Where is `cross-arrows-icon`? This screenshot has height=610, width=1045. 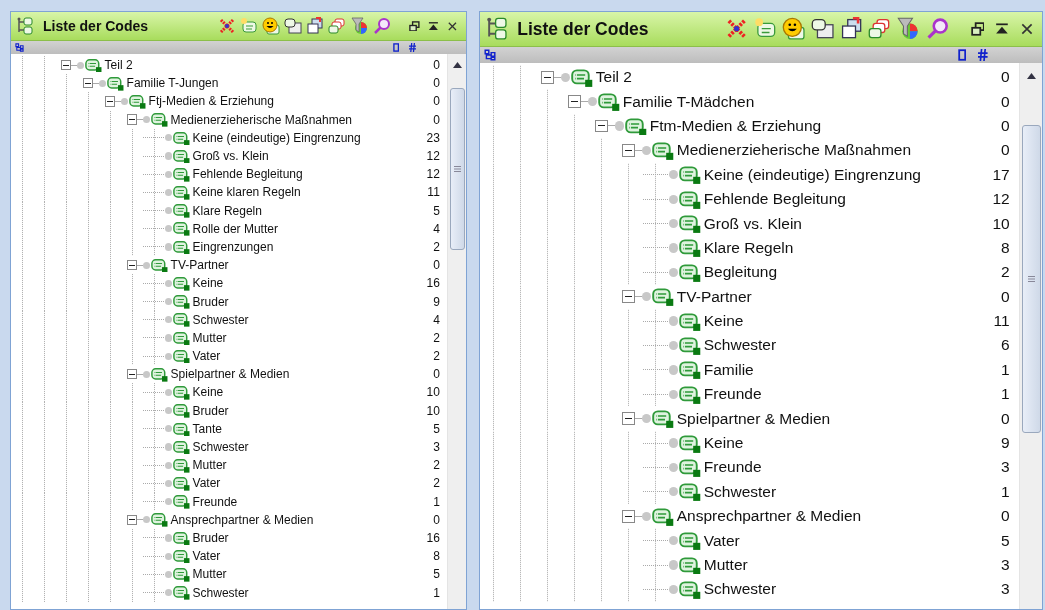
cross-arrows-icon is located at coordinates (226, 26).